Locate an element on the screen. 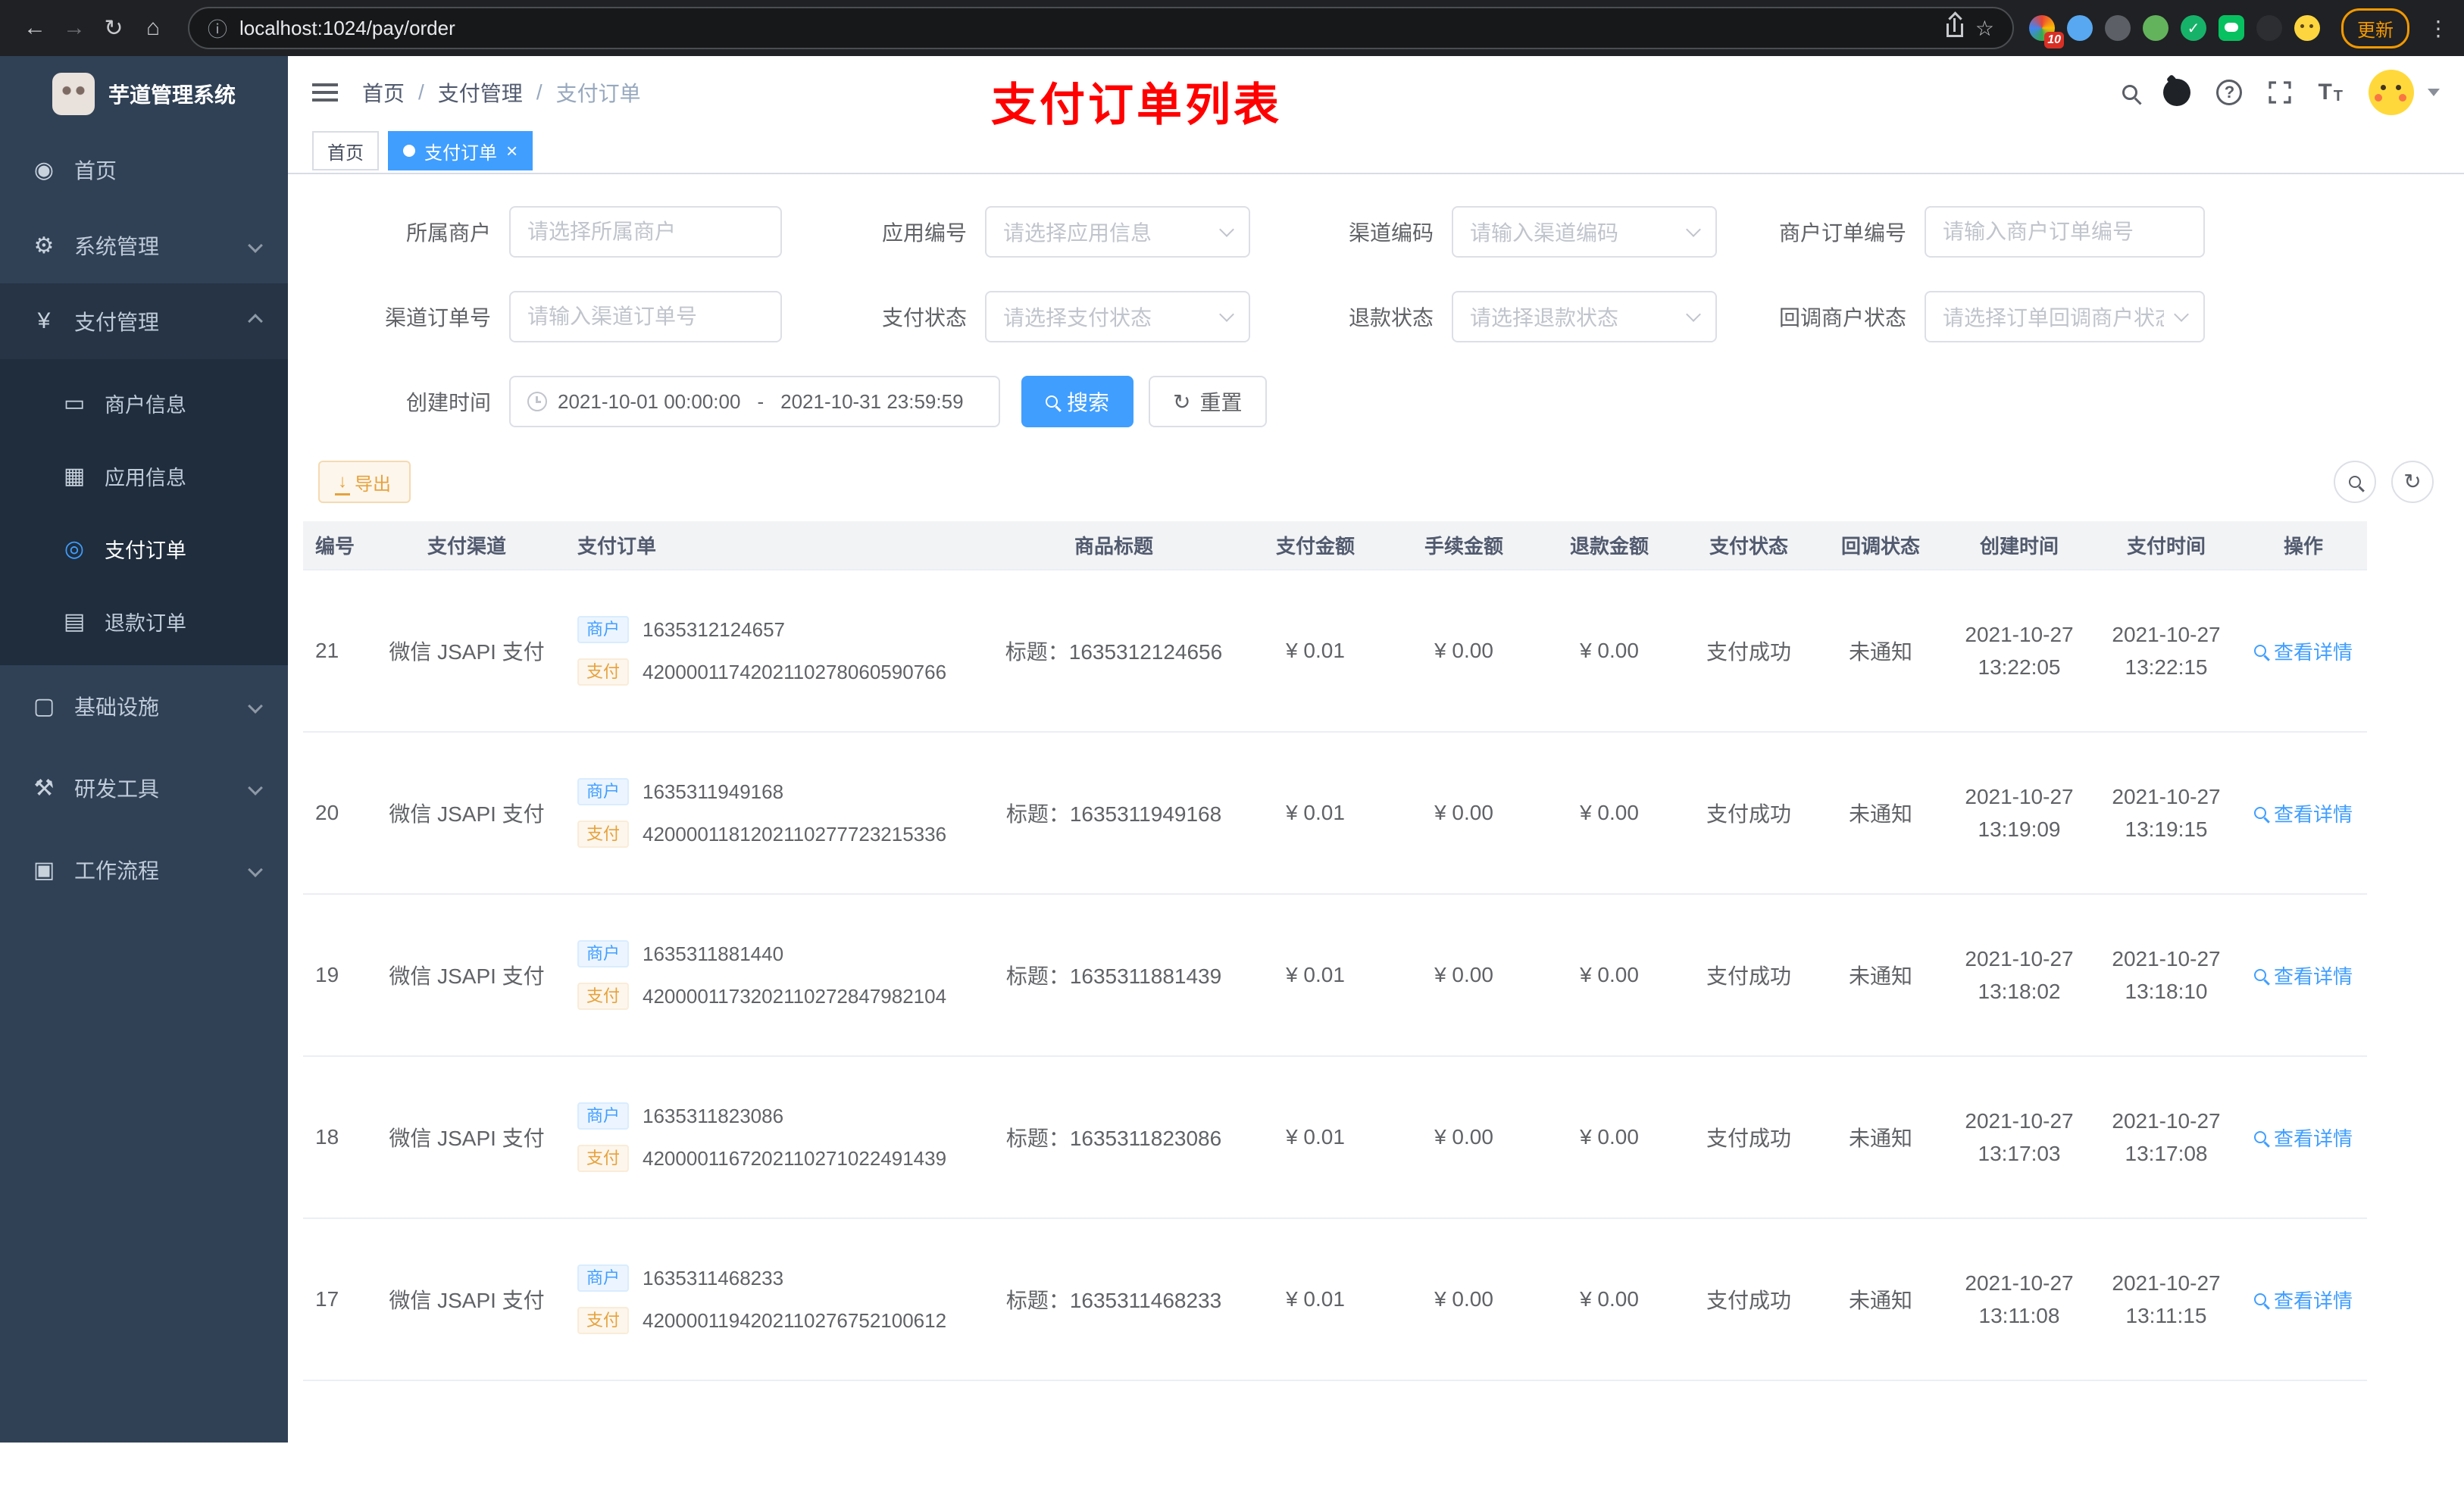 Image resolution: width=2464 pixels, height=1491 pixels. sidebar-item-refund-order: ▤ 退款订单 is located at coordinates (144, 621).